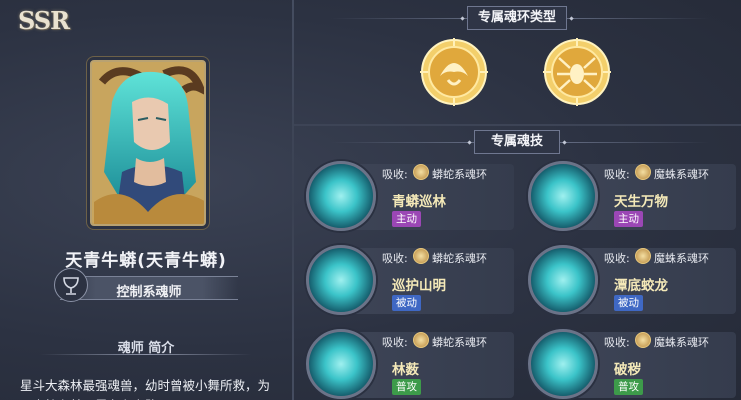 Image resolution: width=741 pixels, height=400 pixels. I want to click on hero-role: 控制系魂师, so click(149, 292).